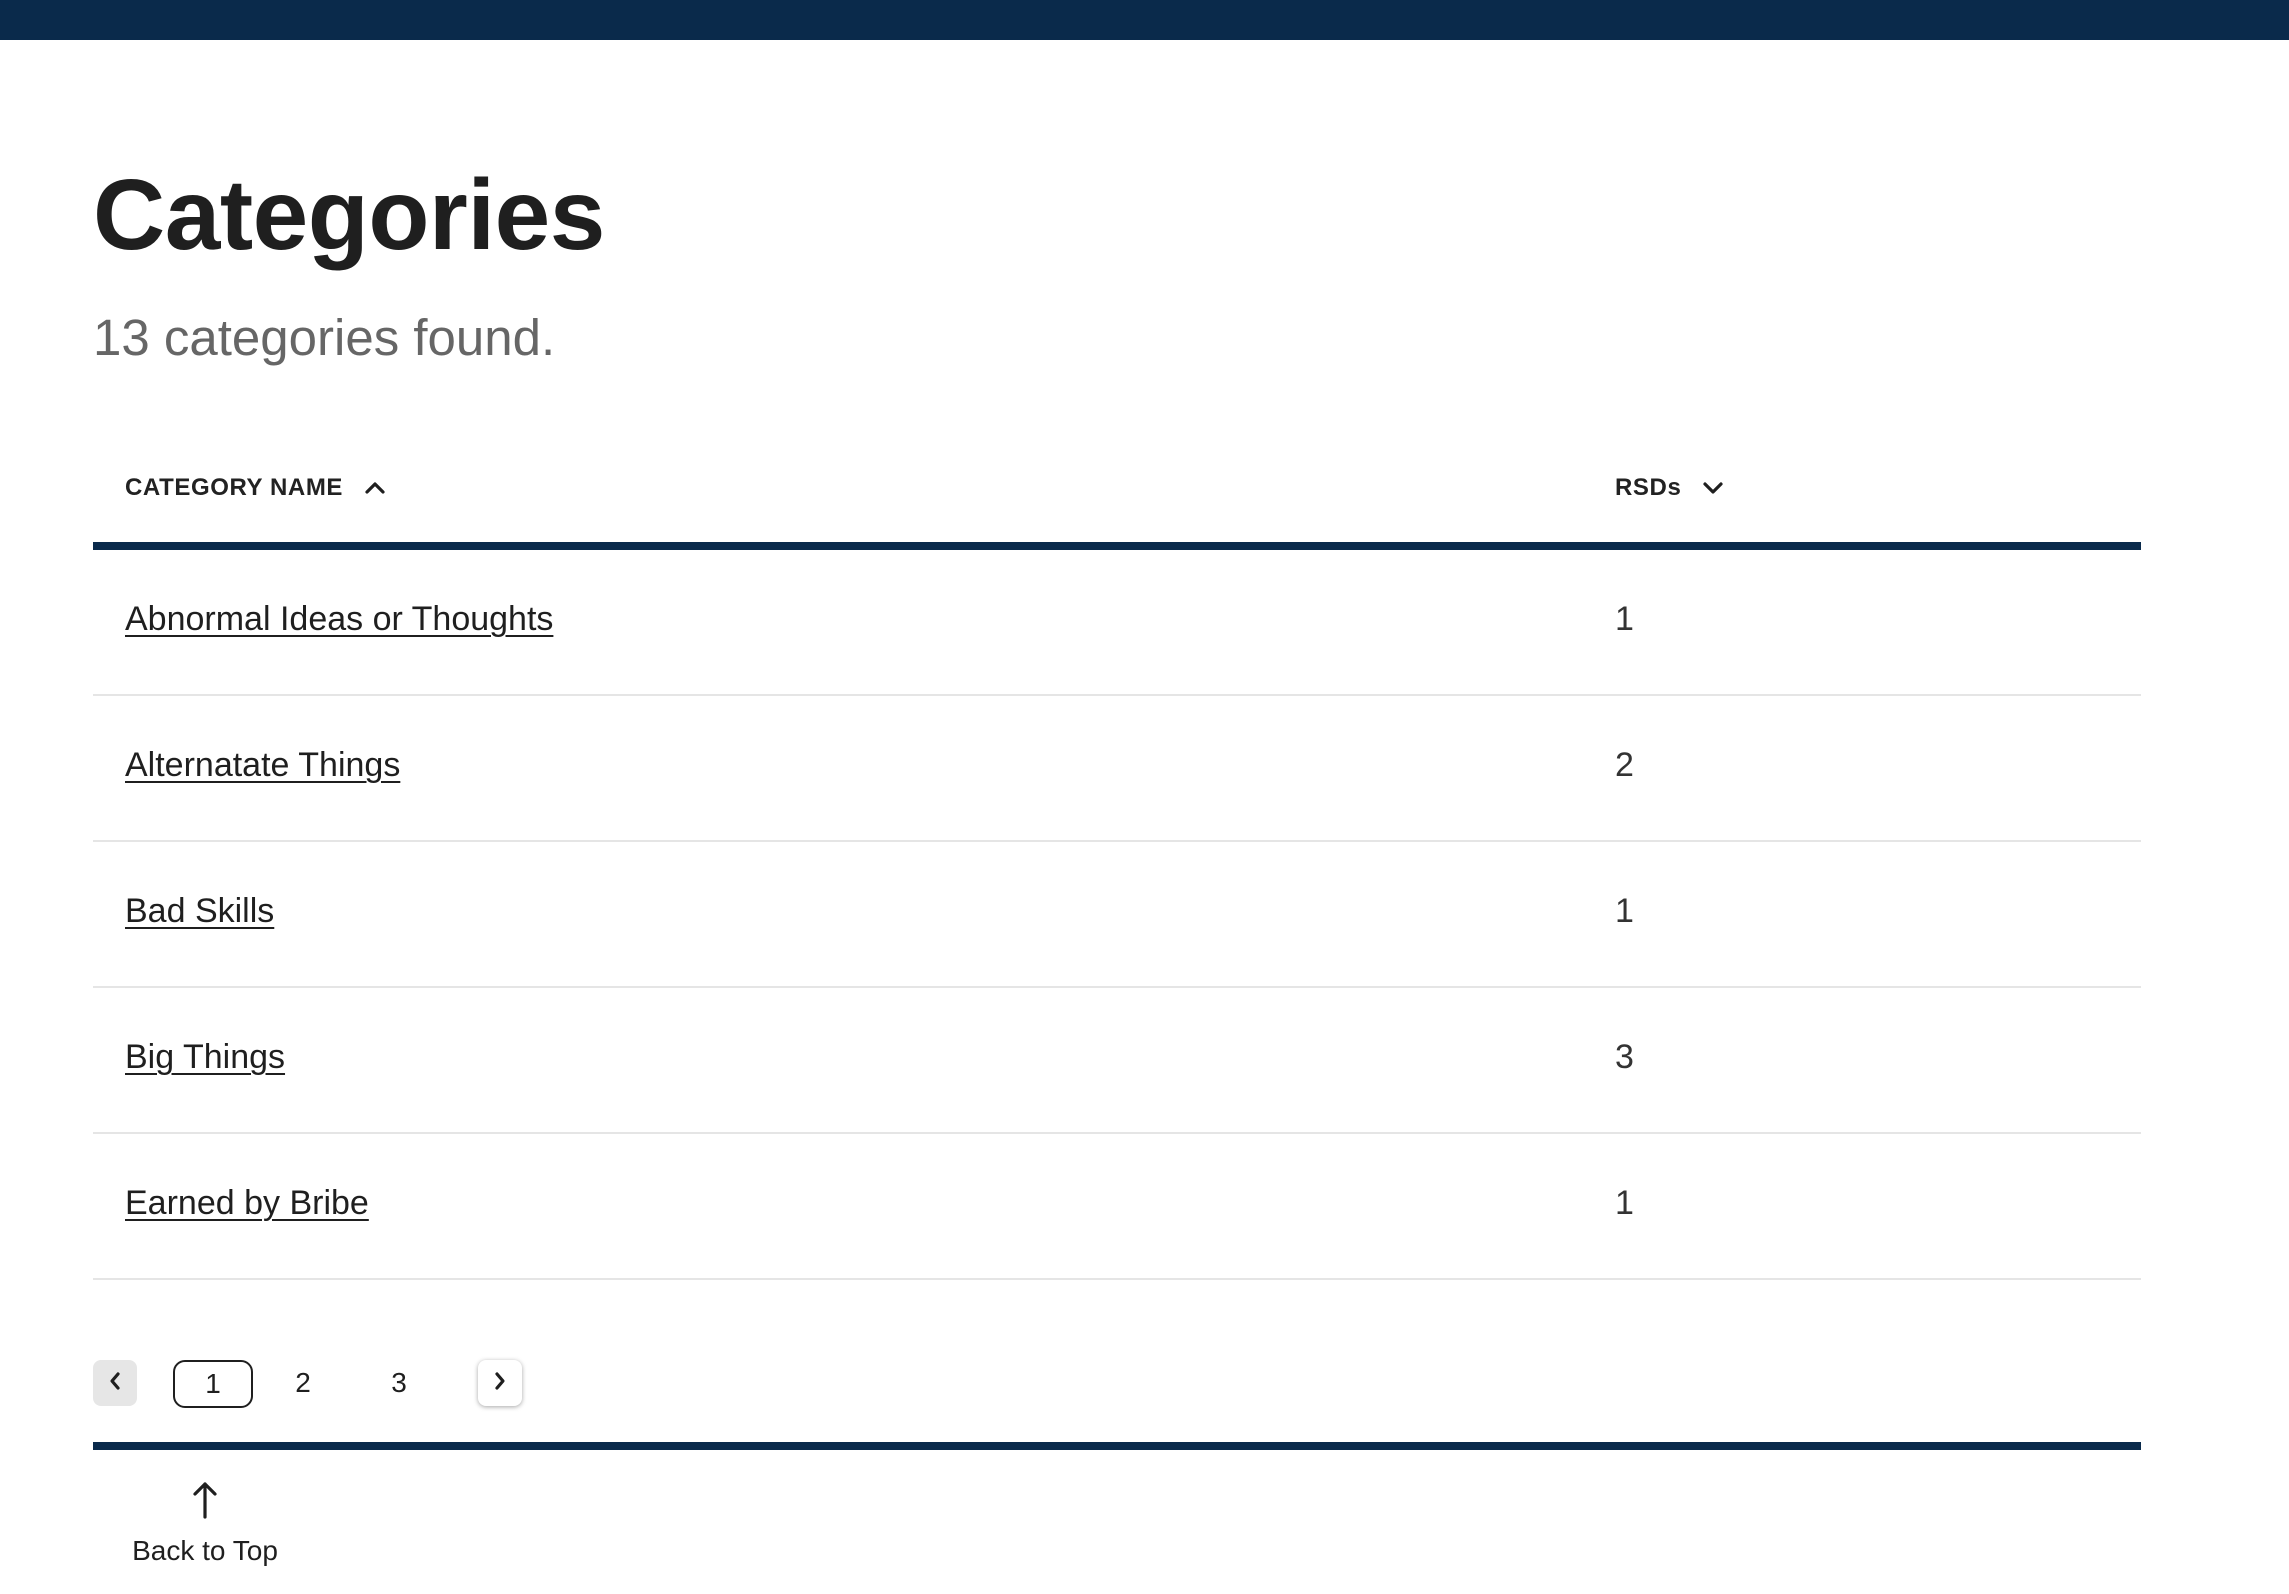 The image size is (2289, 1594). Describe the element at coordinates (205, 1057) in the screenshot. I see `category-link: Big Things` at that location.